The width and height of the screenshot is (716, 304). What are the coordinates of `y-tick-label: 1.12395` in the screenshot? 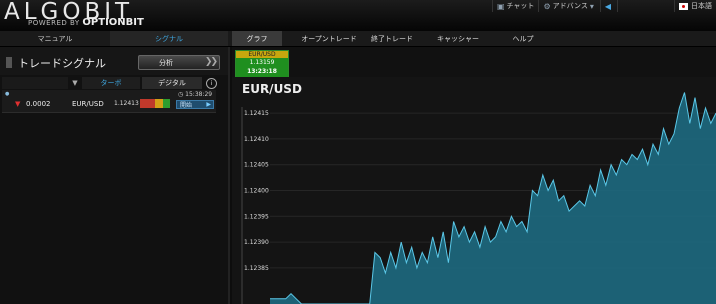 It's located at (256, 216).